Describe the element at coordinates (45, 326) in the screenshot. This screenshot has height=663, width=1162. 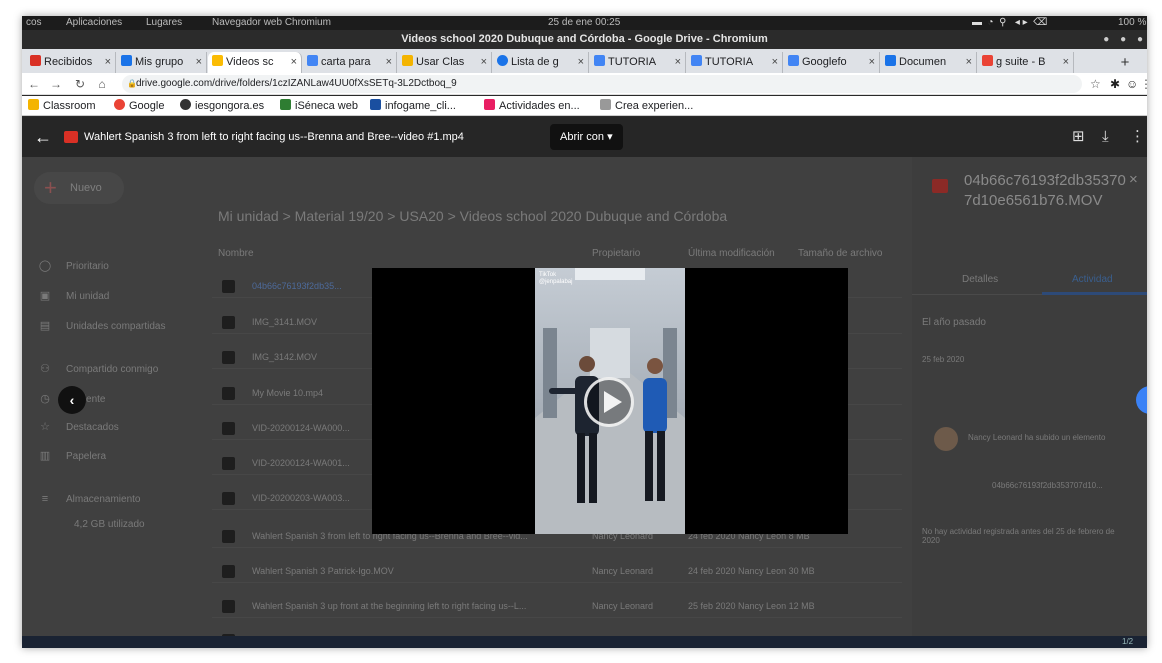
I see `shared-drive-icon: ▤` at that location.